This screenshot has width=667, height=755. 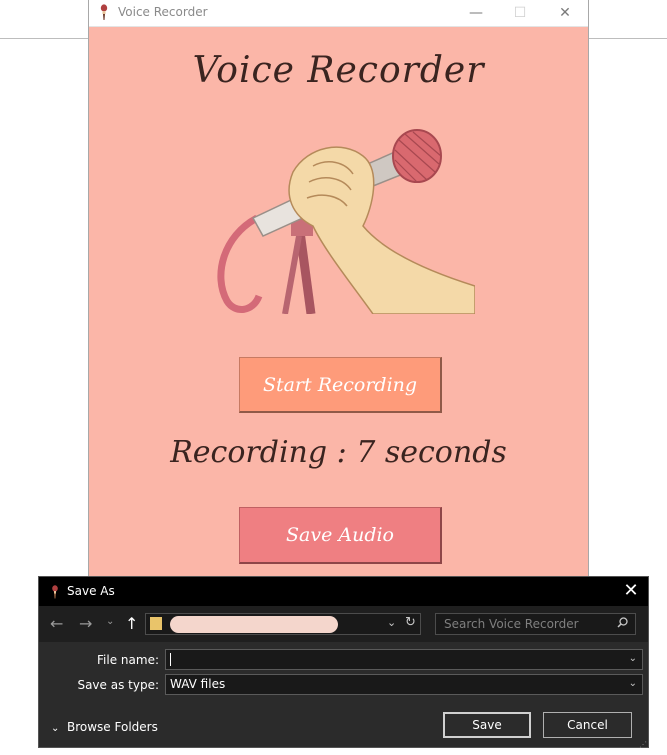 I want to click on resize-grip-icon: ⋰, so click(x=643, y=744).